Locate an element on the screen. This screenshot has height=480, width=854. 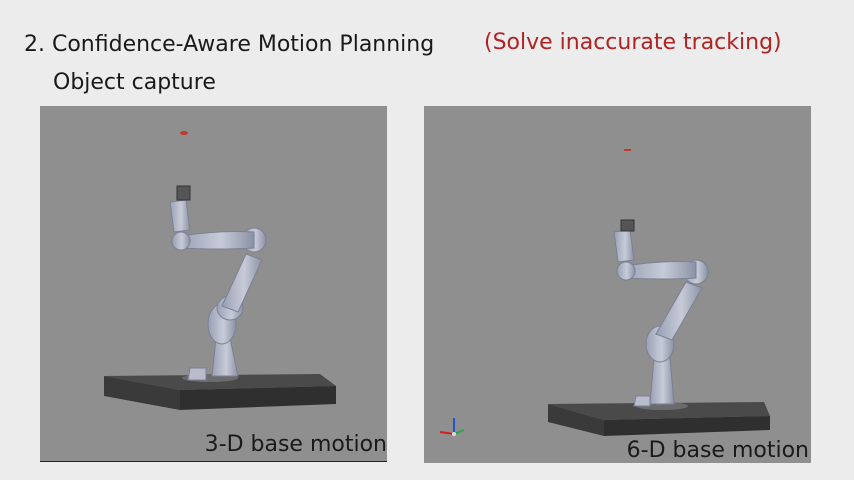
slide-subtitle: Object capture is located at coordinates (134, 82).